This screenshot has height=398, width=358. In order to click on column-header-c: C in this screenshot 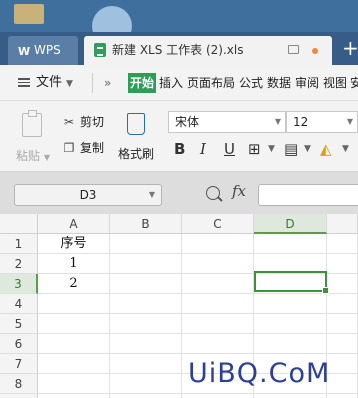, I will do `click(218, 224)`.